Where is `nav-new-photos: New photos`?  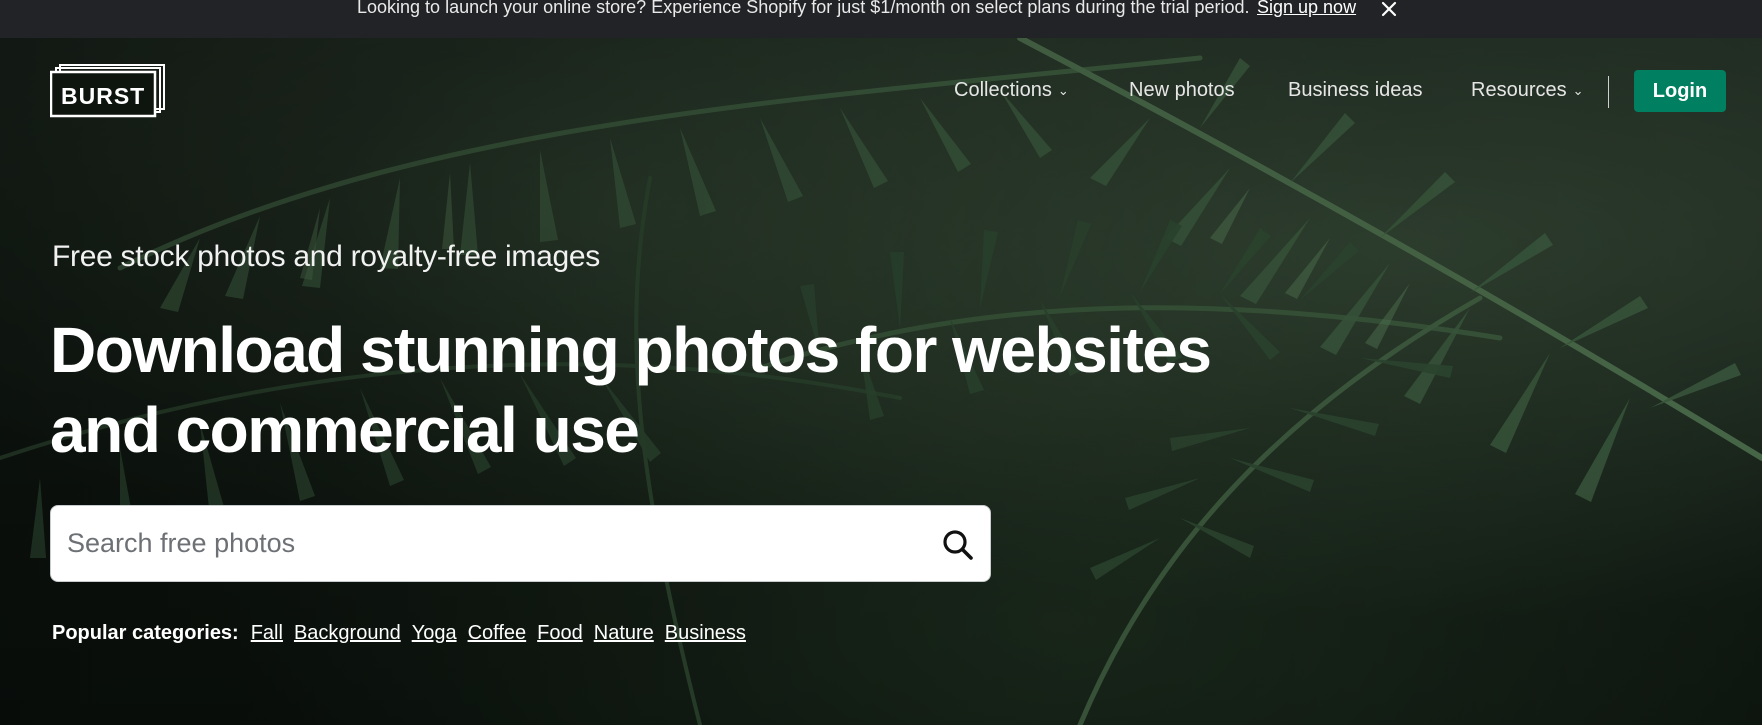
nav-new-photos: New photos is located at coordinates (1182, 90).